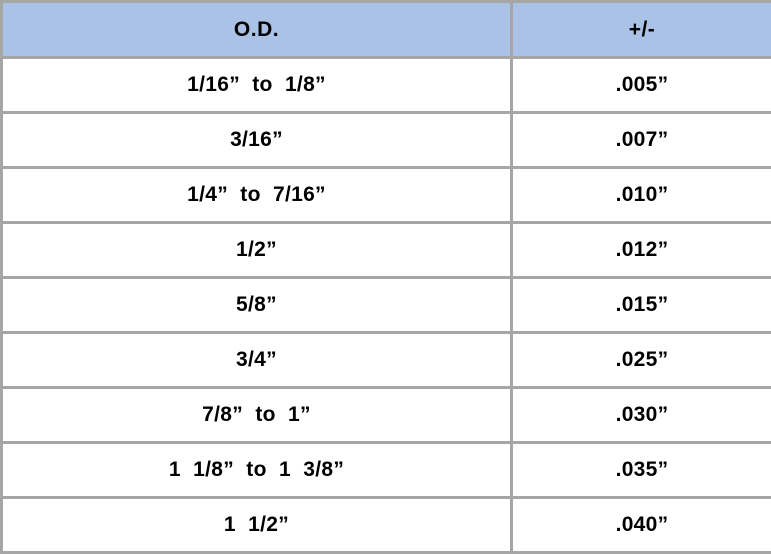 The width and height of the screenshot is (771, 554). I want to click on cell-od: 5/8”, so click(257, 305).